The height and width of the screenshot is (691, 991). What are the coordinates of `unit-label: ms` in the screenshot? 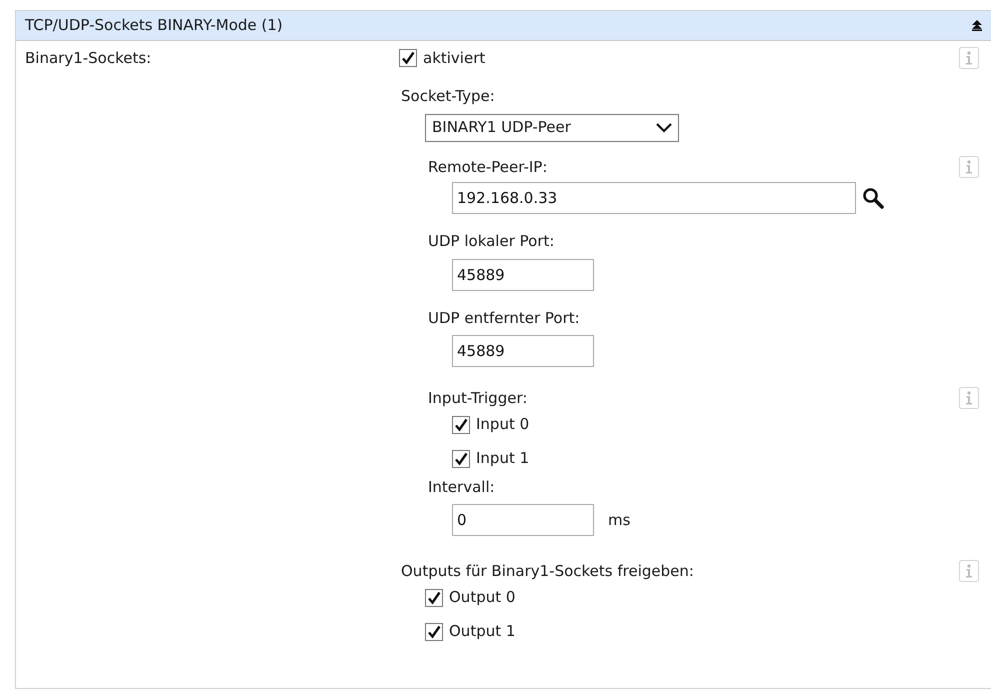 It's located at (619, 520).